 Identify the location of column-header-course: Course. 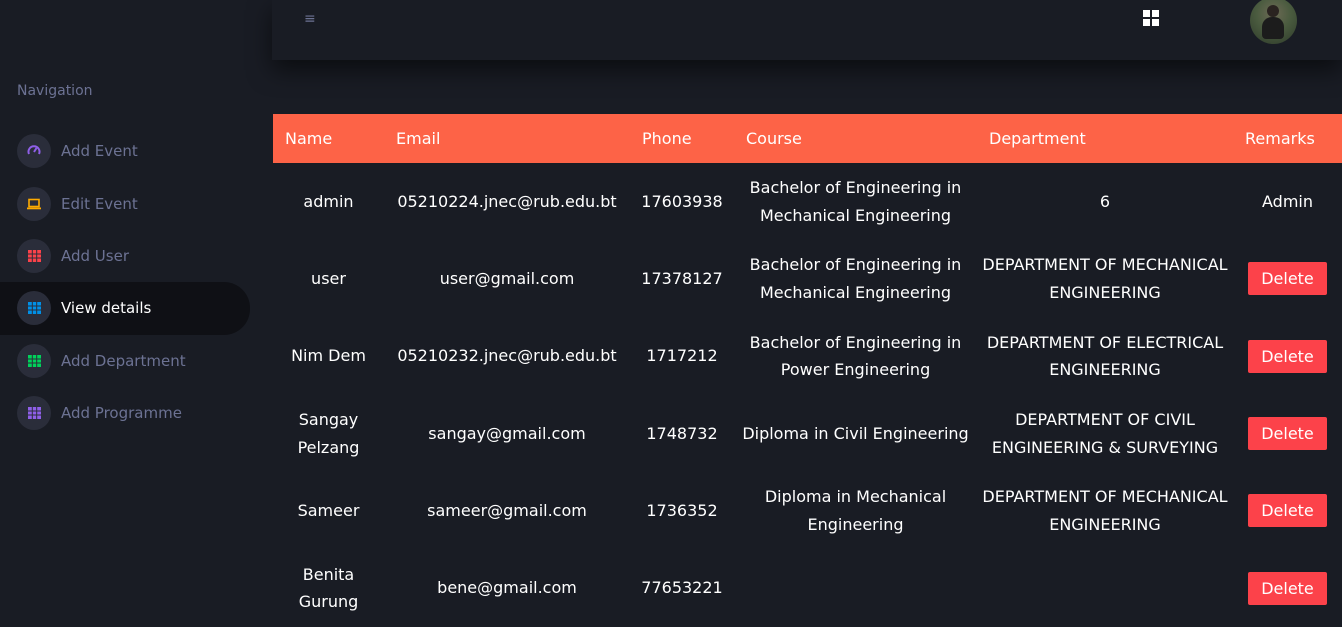
(855, 138).